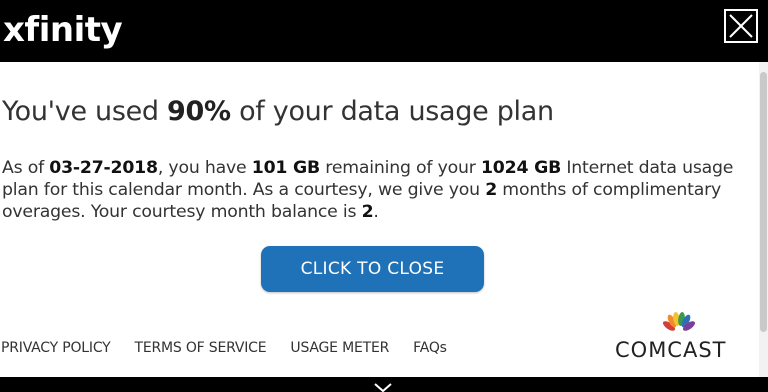 The width and height of the screenshot is (768, 392). I want to click on usage-meter-link: USAGE METER, so click(339, 348).